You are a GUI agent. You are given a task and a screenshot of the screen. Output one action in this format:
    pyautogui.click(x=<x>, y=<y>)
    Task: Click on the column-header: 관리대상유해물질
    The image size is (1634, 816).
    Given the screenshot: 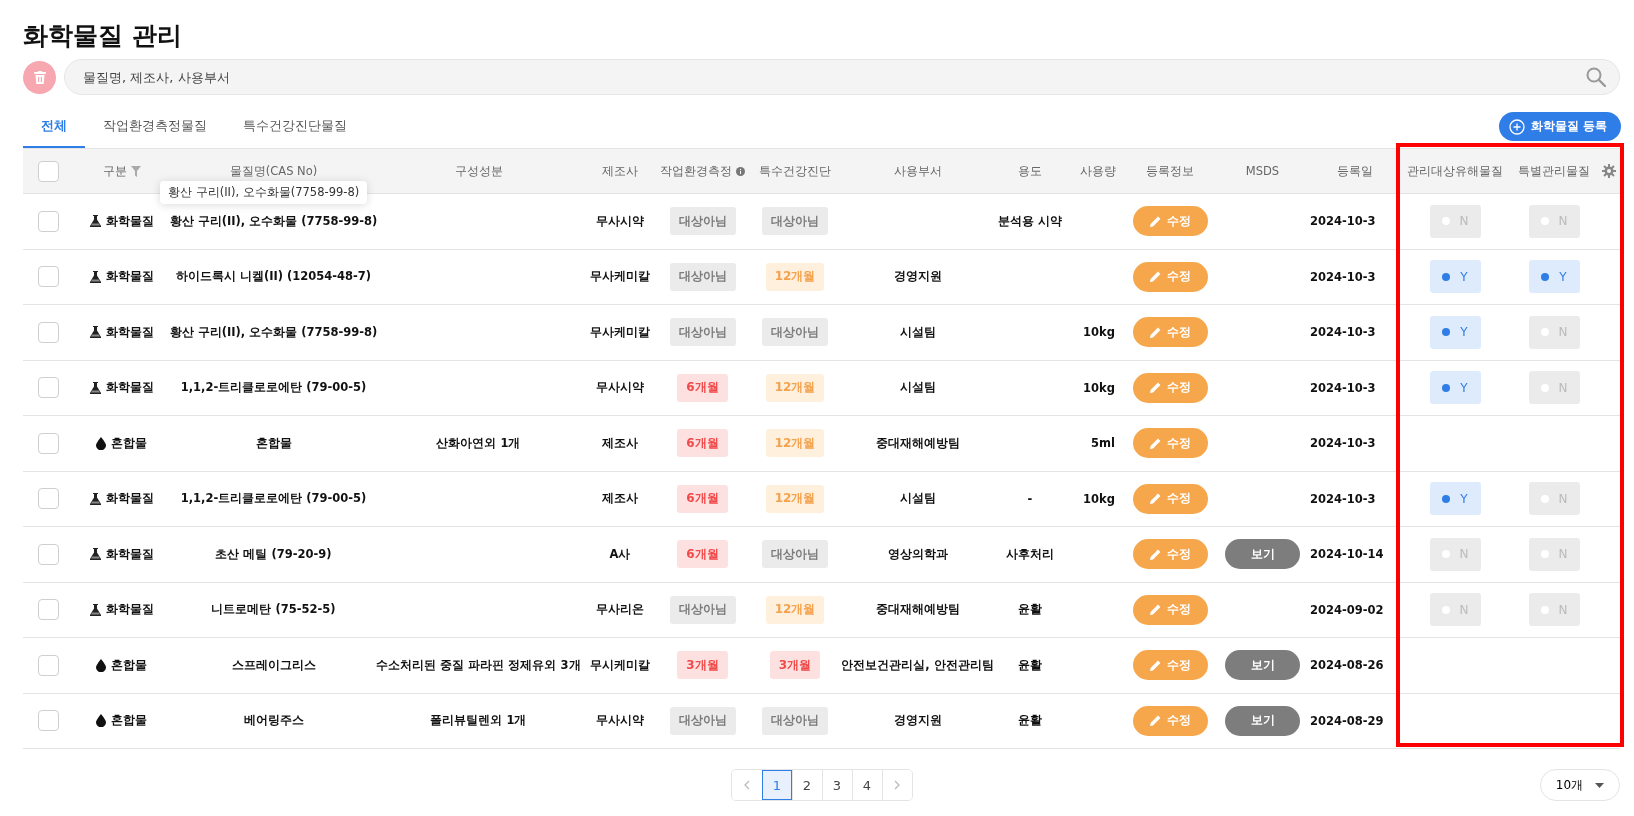 What is the action you would take?
    pyautogui.click(x=1455, y=171)
    